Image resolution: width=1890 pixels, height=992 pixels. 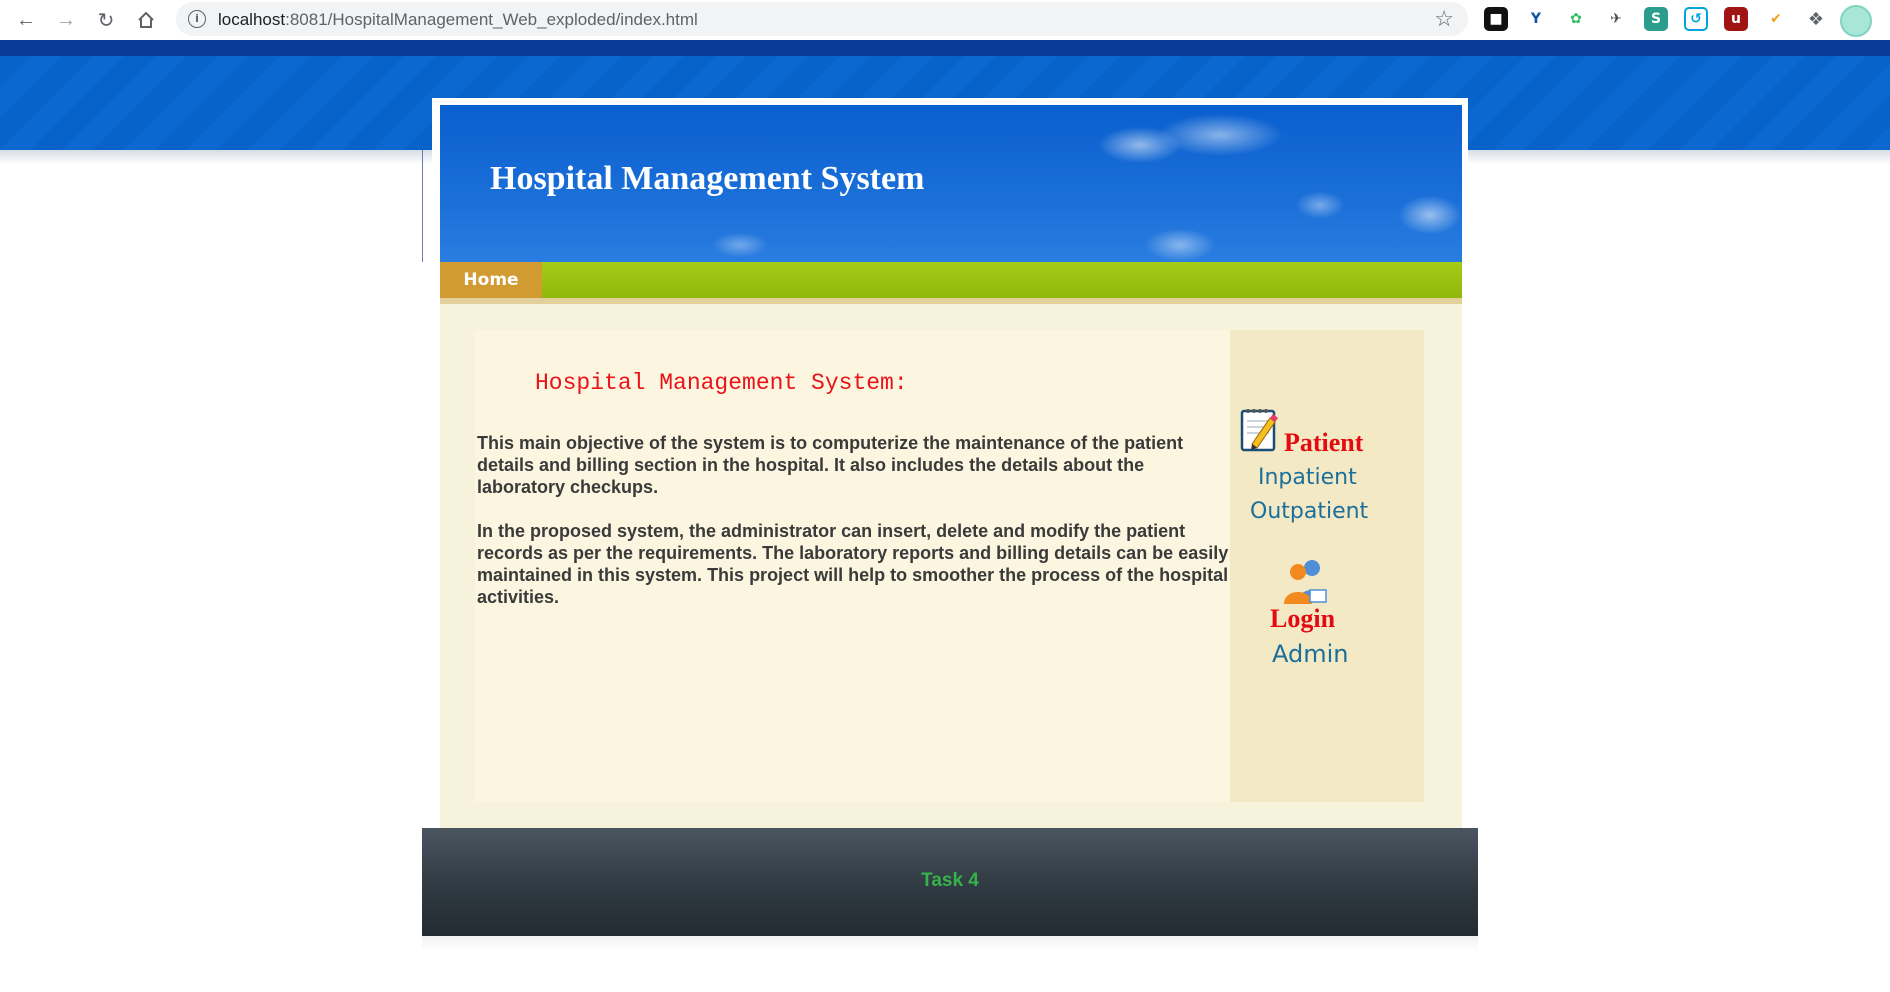 I want to click on reload-icon: ↻, so click(x=106, y=20).